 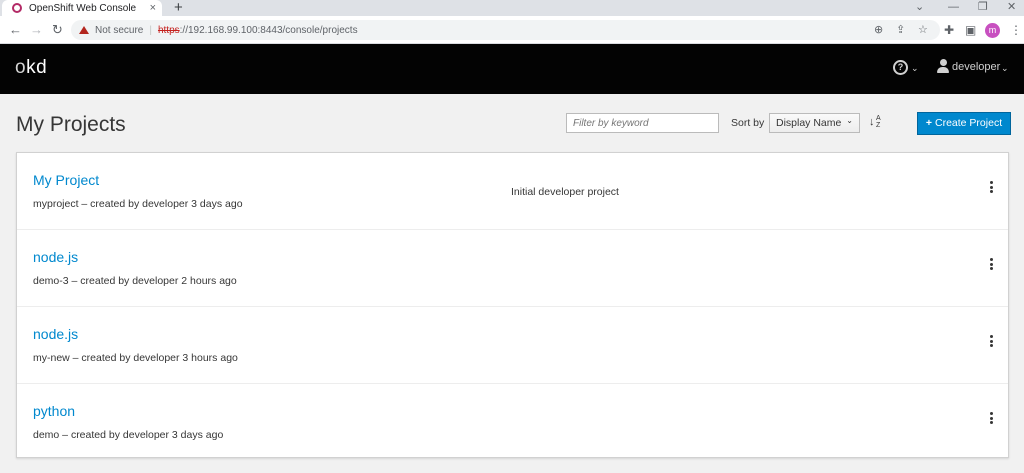 What do you see at coordinates (1016, 30) in the screenshot?
I see `browser-menu-icon: ⋮` at bounding box center [1016, 30].